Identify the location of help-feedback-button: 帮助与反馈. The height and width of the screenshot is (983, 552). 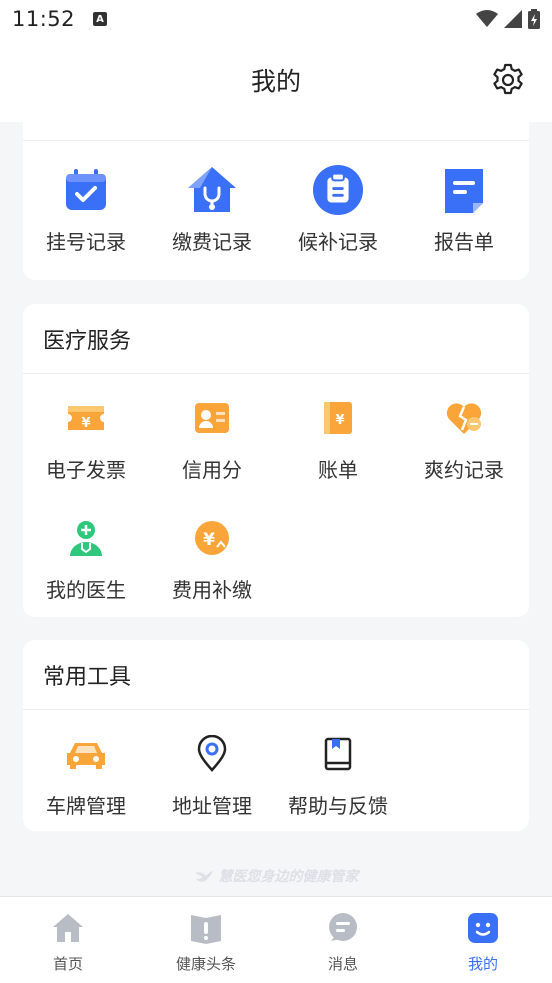
(338, 773).